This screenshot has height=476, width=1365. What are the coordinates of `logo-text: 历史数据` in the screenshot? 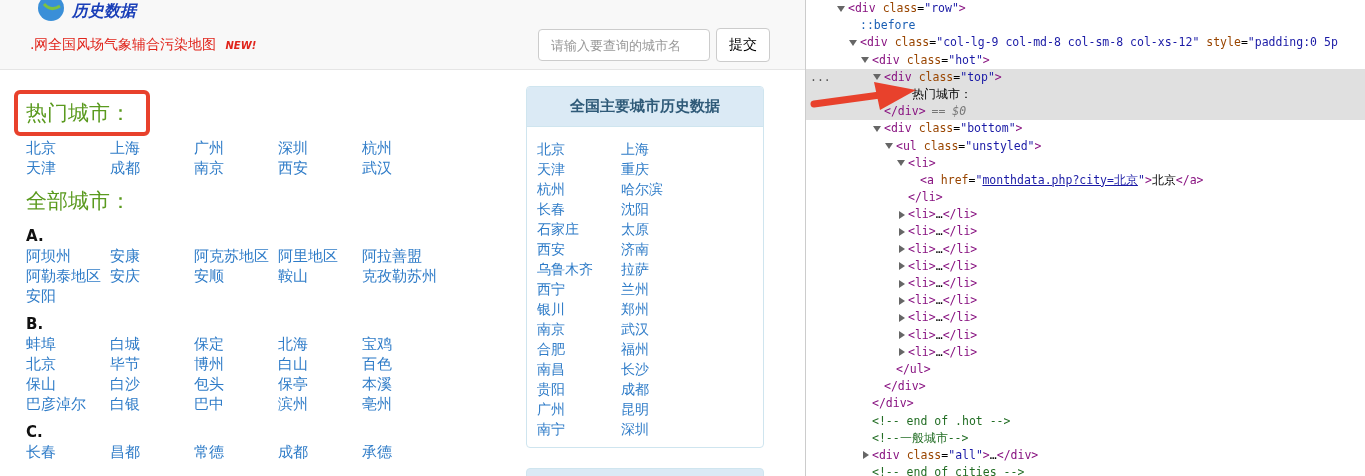 It's located at (104, 11).